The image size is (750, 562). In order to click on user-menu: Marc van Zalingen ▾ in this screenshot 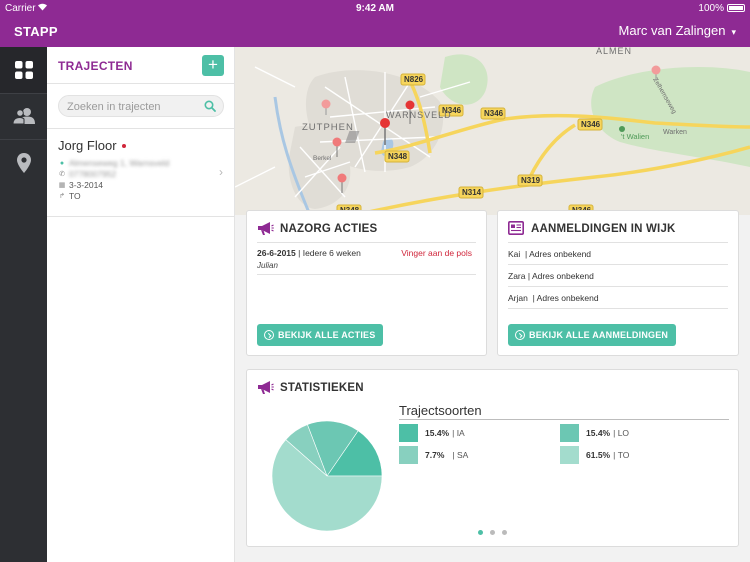, I will do `click(677, 30)`.